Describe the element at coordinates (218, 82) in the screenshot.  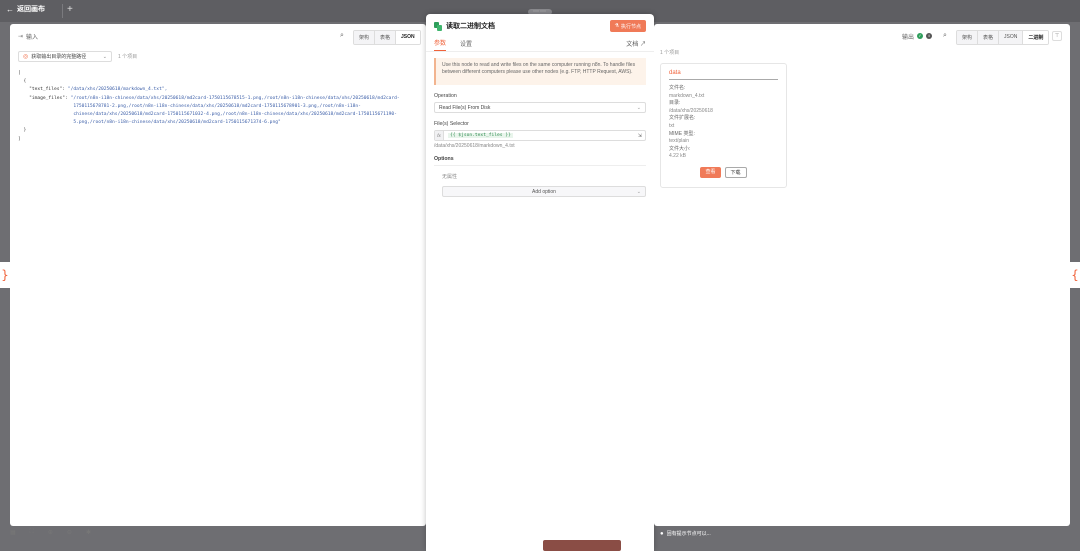
I see `json-line: {` at that location.